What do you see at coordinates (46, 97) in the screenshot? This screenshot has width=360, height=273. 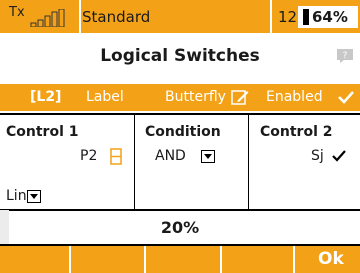 I see `switch-id: [L2]` at bounding box center [46, 97].